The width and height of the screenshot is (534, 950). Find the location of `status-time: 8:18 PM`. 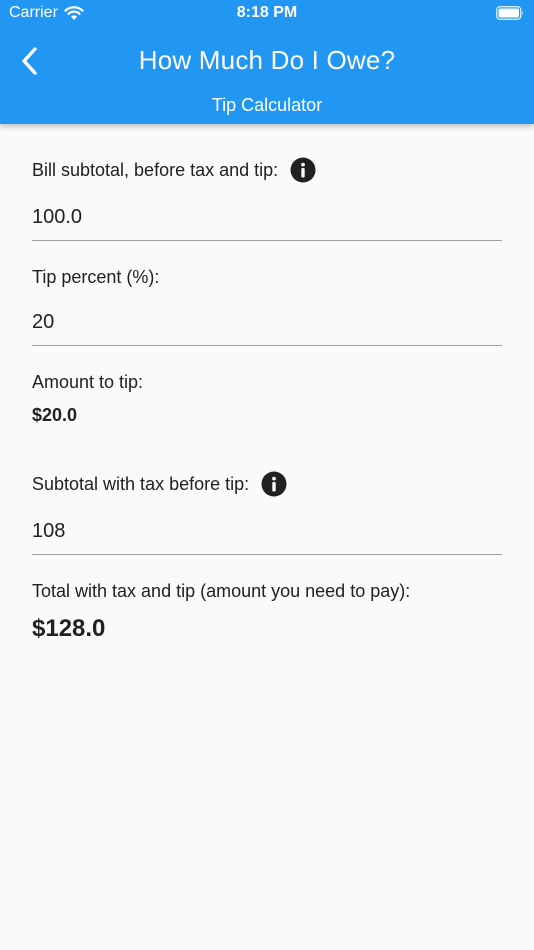

status-time: 8:18 PM is located at coordinates (267, 12).